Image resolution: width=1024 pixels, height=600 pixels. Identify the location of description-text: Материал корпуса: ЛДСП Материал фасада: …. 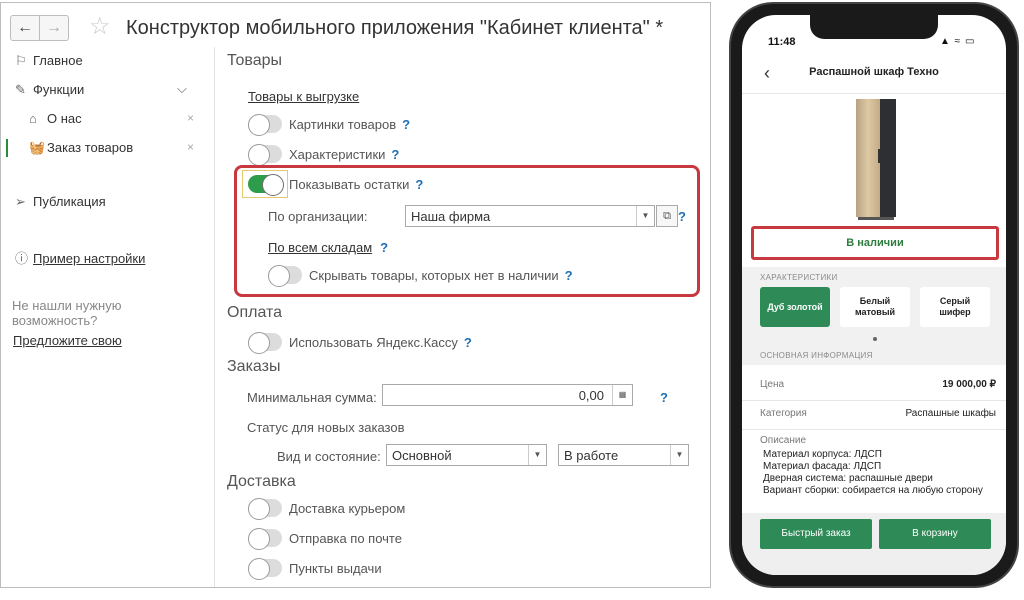
(873, 472).